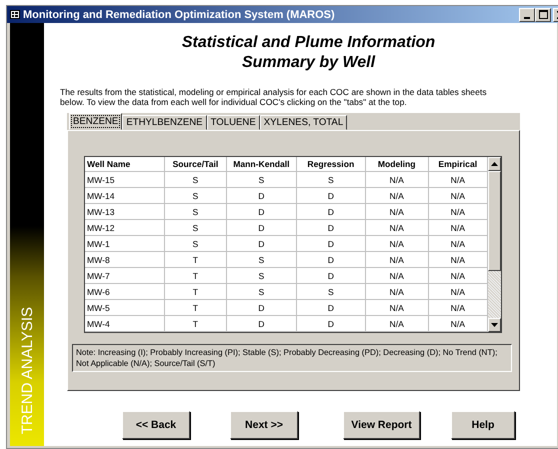  What do you see at coordinates (124, 196) in the screenshot?
I see `table-cell: MW-14` at bounding box center [124, 196].